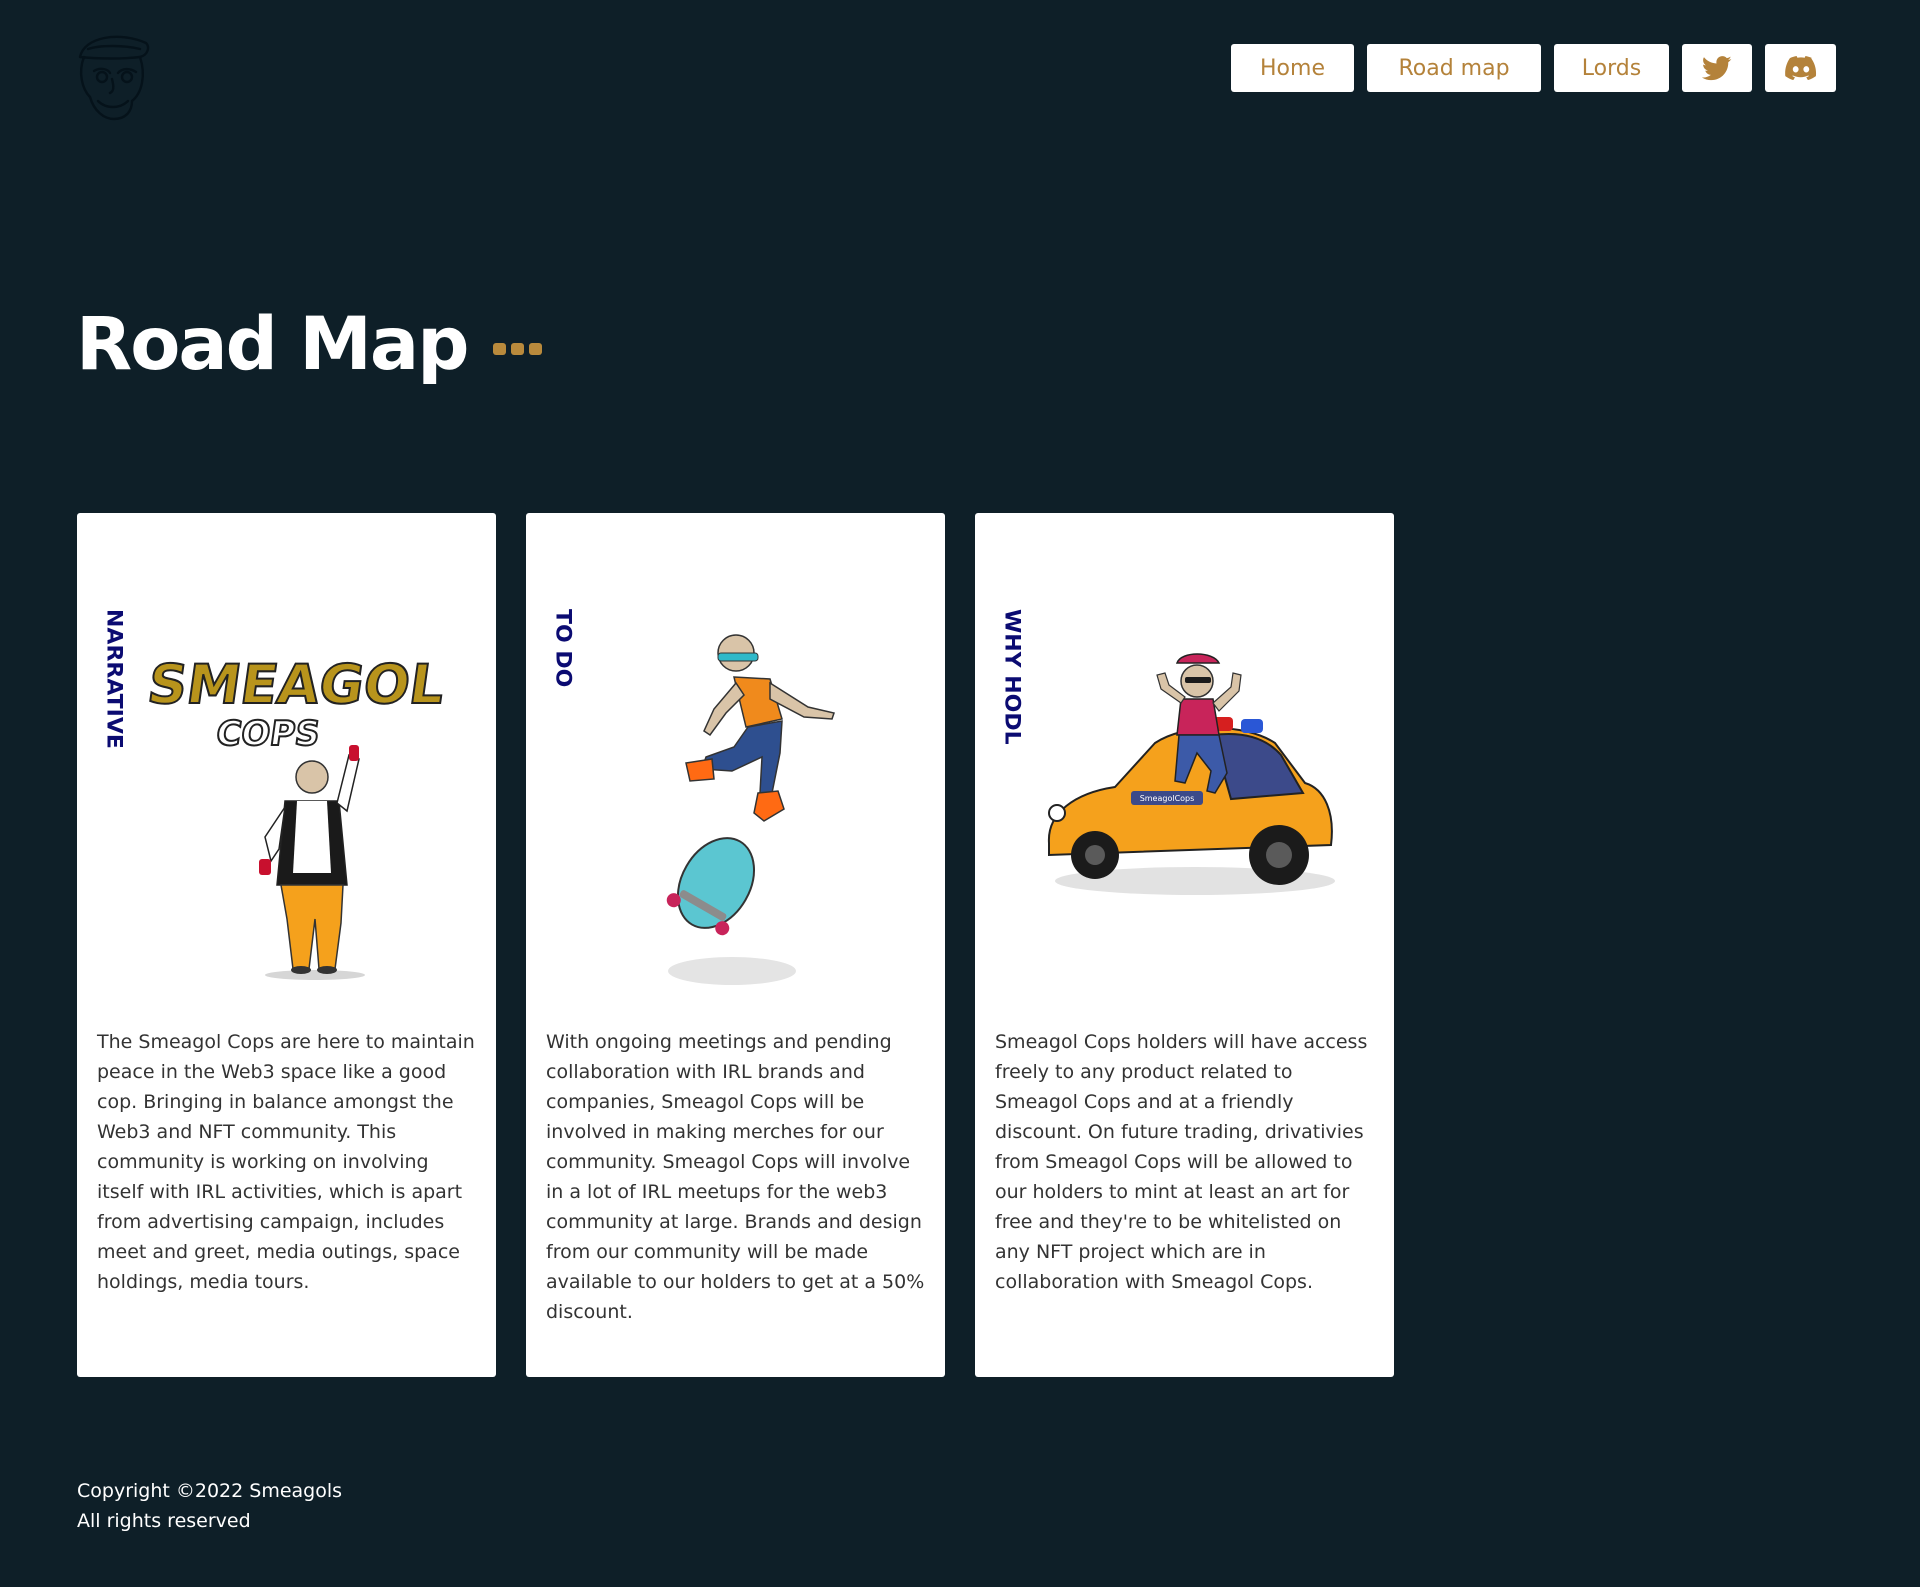 The height and width of the screenshot is (1587, 1920). I want to click on twitter-icon, so click(1717, 67).